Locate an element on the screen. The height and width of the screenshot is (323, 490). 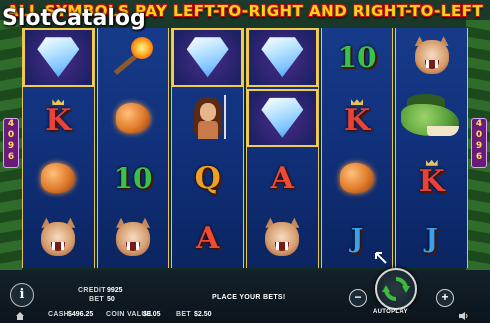
ways-badge-left: 4096 is located at coordinates (11, 143).